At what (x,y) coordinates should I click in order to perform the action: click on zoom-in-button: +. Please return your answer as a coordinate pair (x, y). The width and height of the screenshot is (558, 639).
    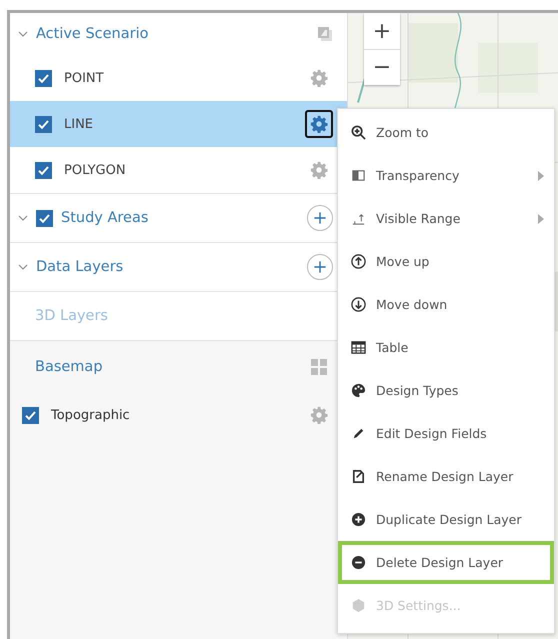
    Looking at the image, I should click on (382, 31).